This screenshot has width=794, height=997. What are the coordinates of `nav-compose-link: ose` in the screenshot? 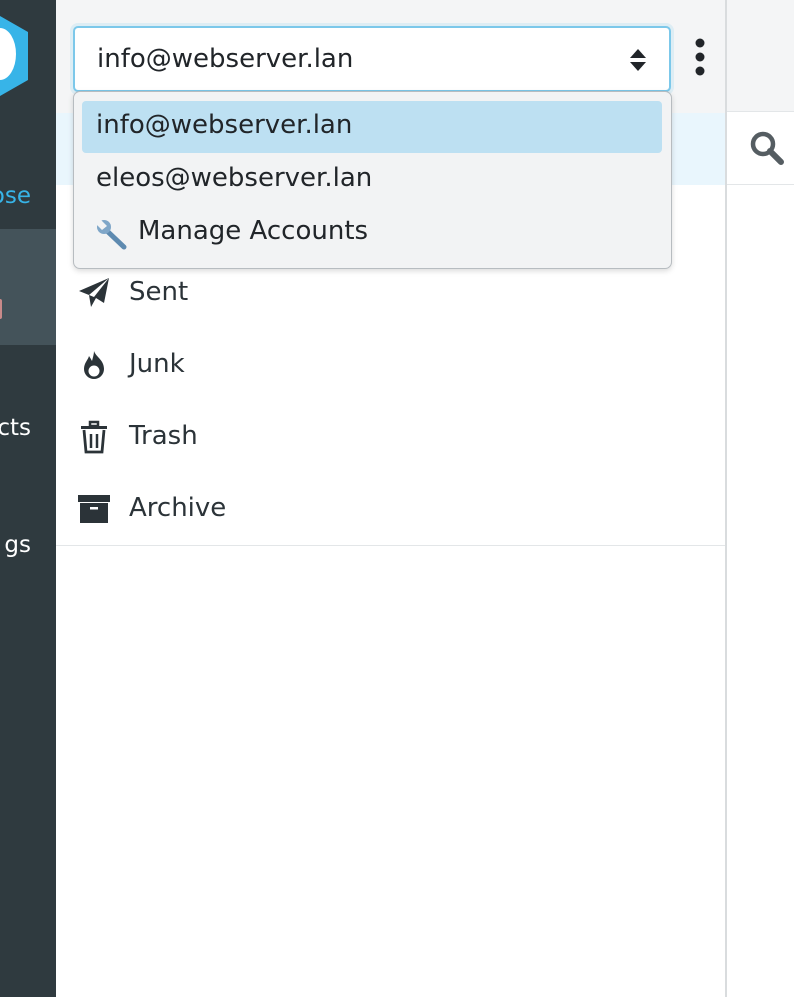 It's located at (15, 196).